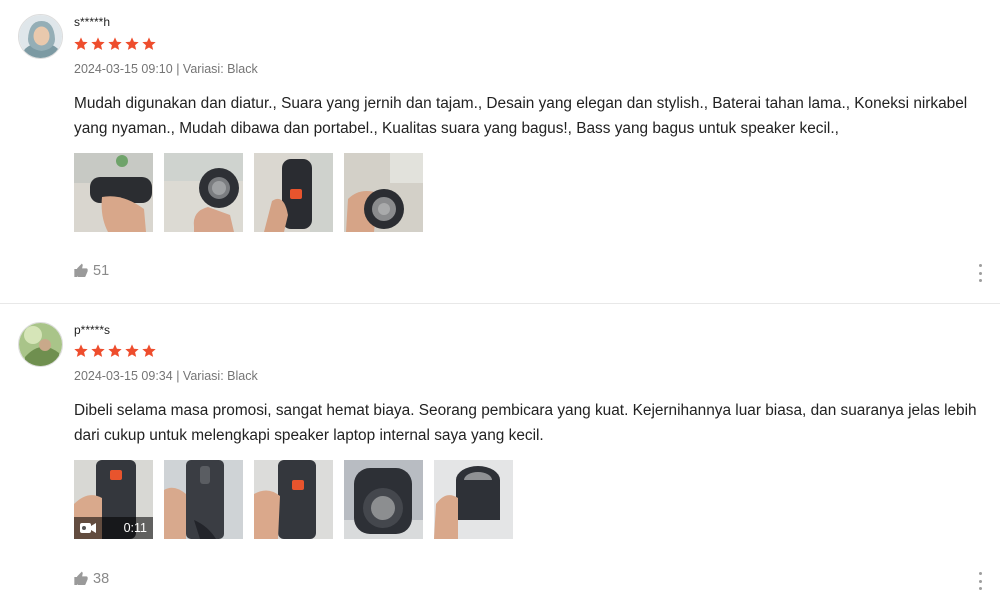 This screenshot has width=1000, height=606. Describe the element at coordinates (101, 579) in the screenshot. I see `like-count: 38` at that location.